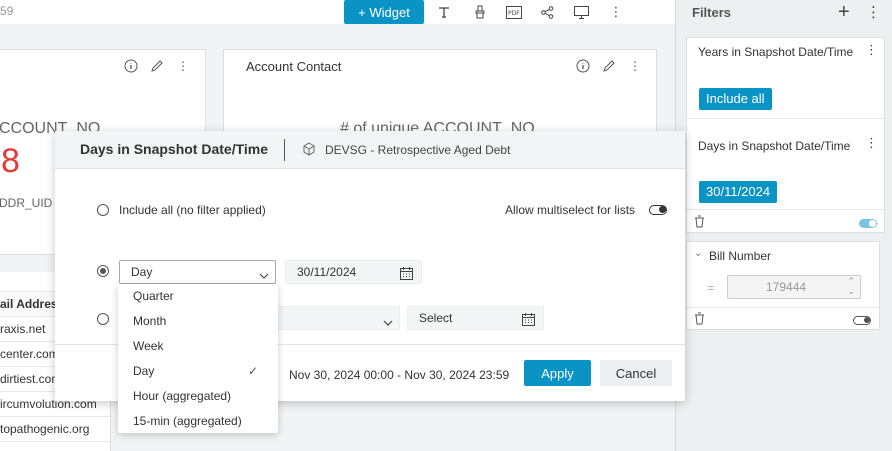 This screenshot has width=892, height=451. What do you see at coordinates (786, 287) in the screenshot?
I see `input-value: 179444` at bounding box center [786, 287].